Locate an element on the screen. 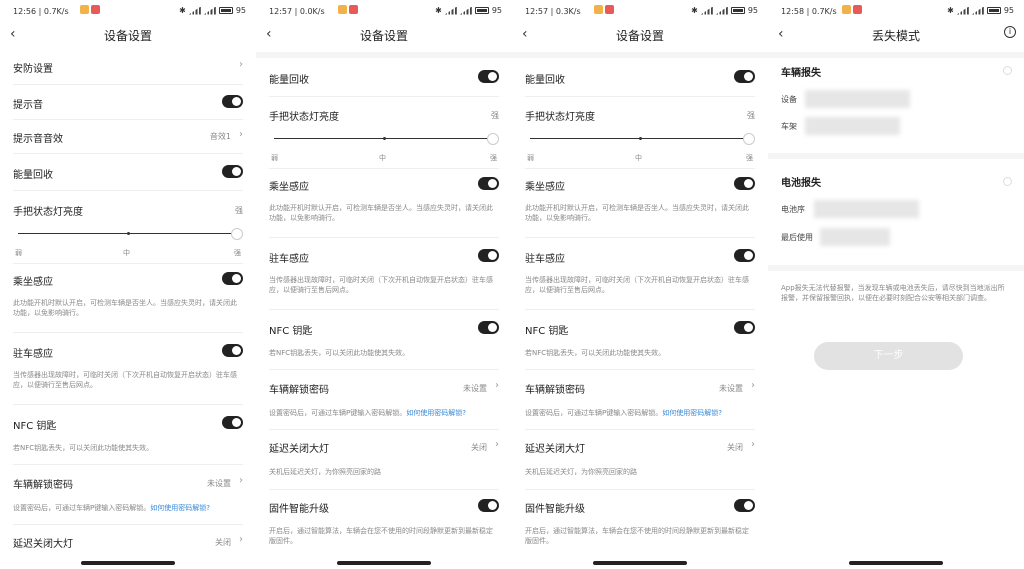  nfc-label: NFC 钥匙 is located at coordinates (547, 331).